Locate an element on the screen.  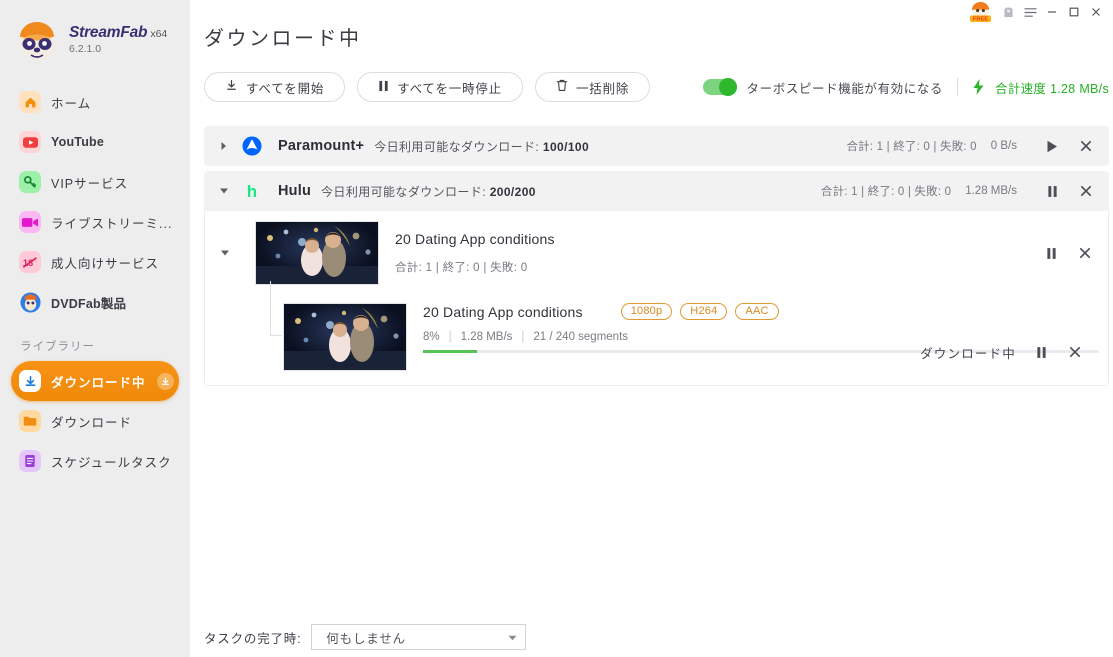
minimize-icon is located at coordinates (1052, 12).